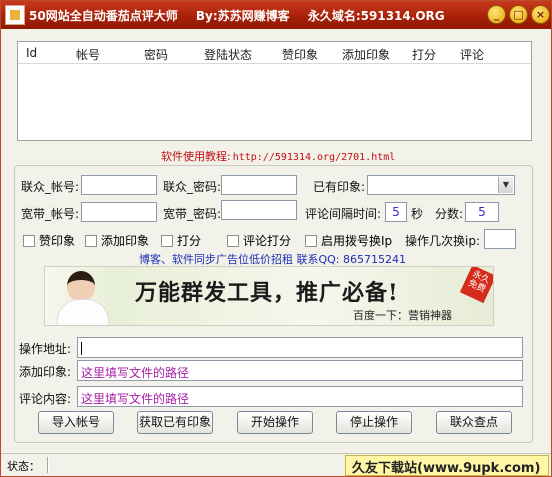 This screenshot has width=552, height=477. Describe the element at coordinates (300, 396) in the screenshot. I see `comment-content-path-input: 这里填写文件的路径` at that location.